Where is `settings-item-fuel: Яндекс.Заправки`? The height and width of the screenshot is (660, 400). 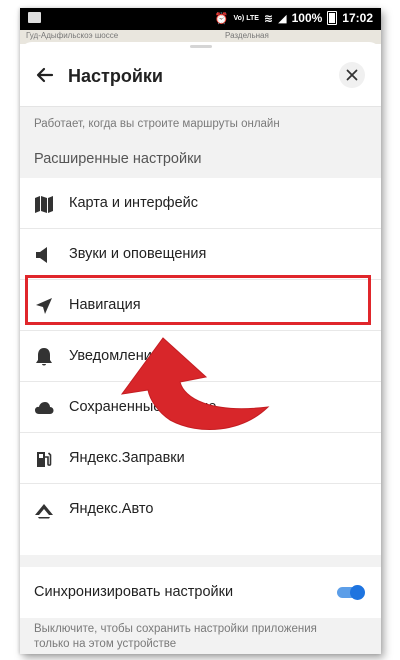
settings-item-fuel: Яндекс.Заправки is located at coordinates (200, 458).